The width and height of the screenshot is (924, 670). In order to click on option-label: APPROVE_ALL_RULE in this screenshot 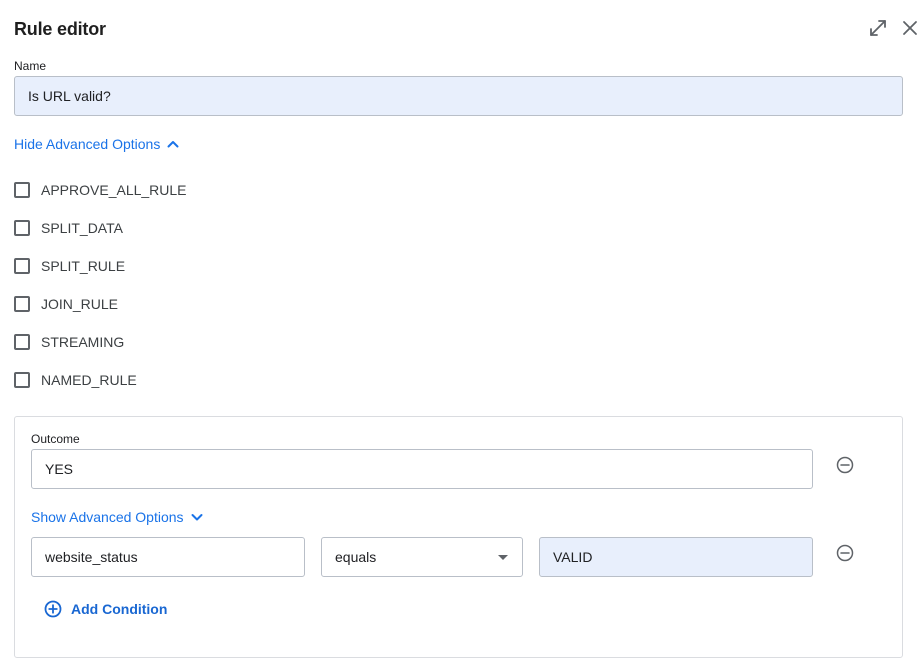, I will do `click(114, 190)`.